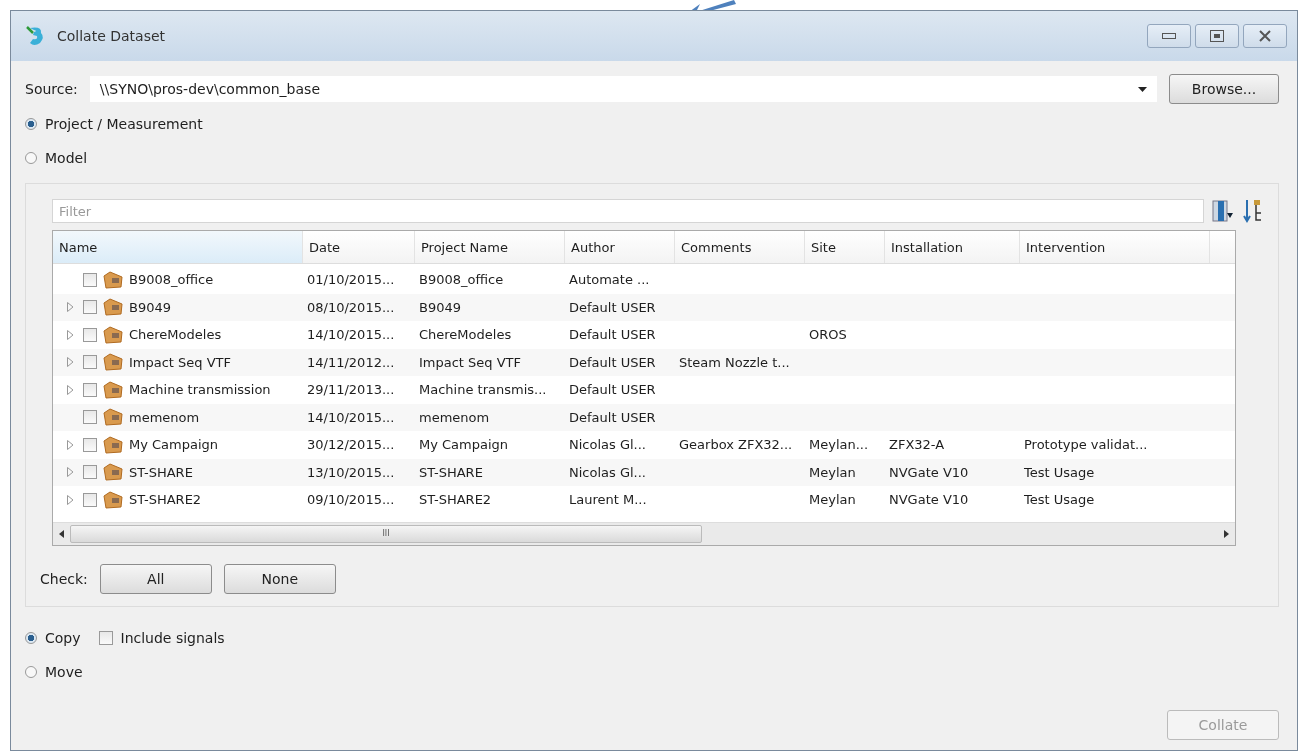 This screenshot has width=1307, height=755. What do you see at coordinates (952, 247) in the screenshot?
I see `column-header: Installation` at bounding box center [952, 247].